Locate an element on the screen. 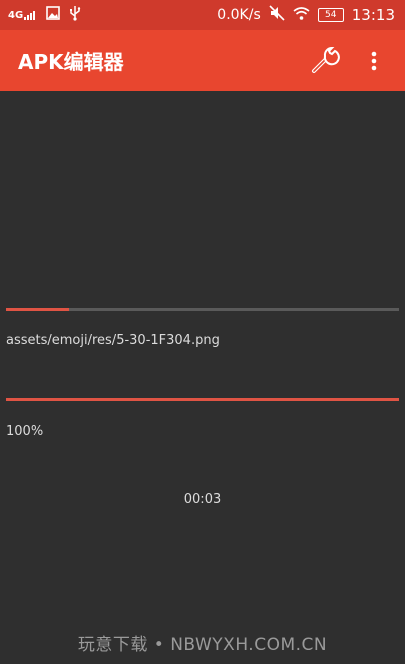  app-title: APK编辑器 is located at coordinates (71, 62).